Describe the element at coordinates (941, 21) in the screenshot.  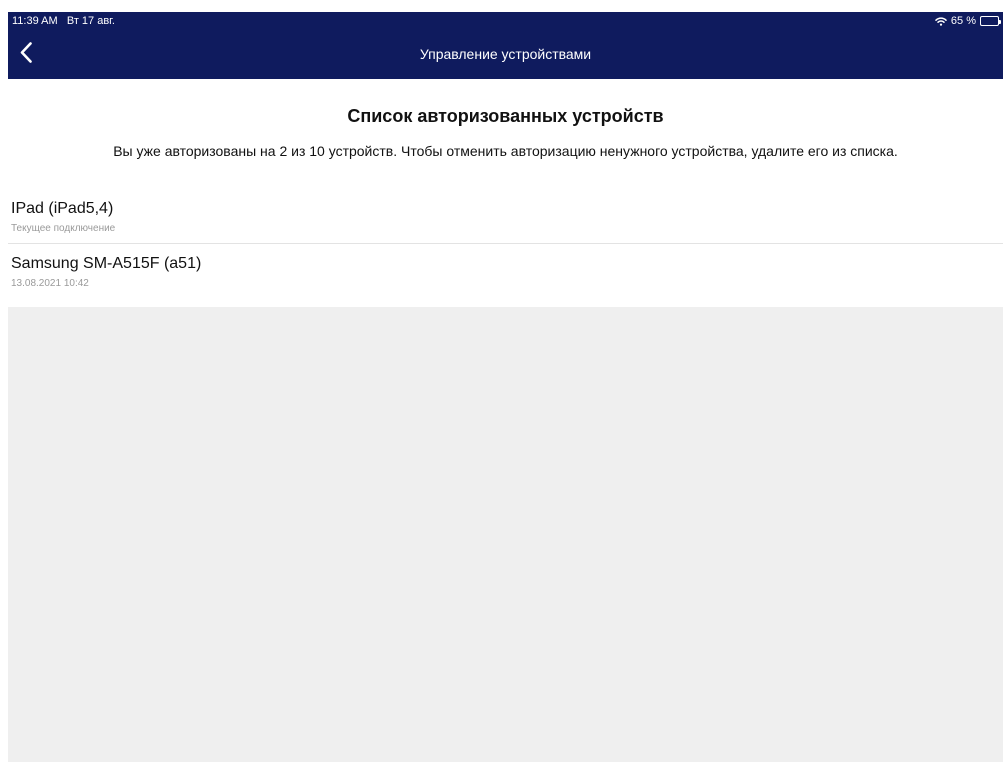
I see `wifi-icon` at that location.